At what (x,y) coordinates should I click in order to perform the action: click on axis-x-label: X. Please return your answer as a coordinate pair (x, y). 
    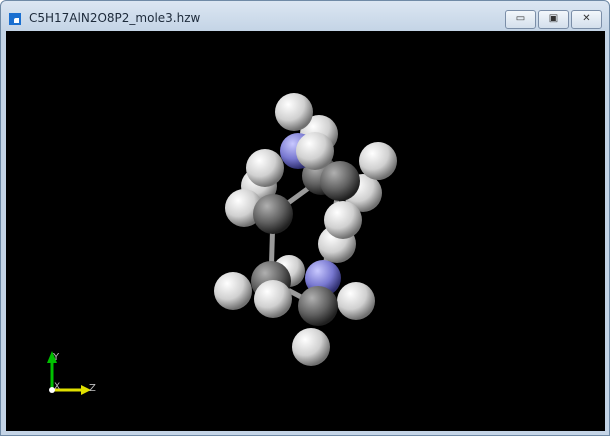
    Looking at the image, I should click on (57, 387).